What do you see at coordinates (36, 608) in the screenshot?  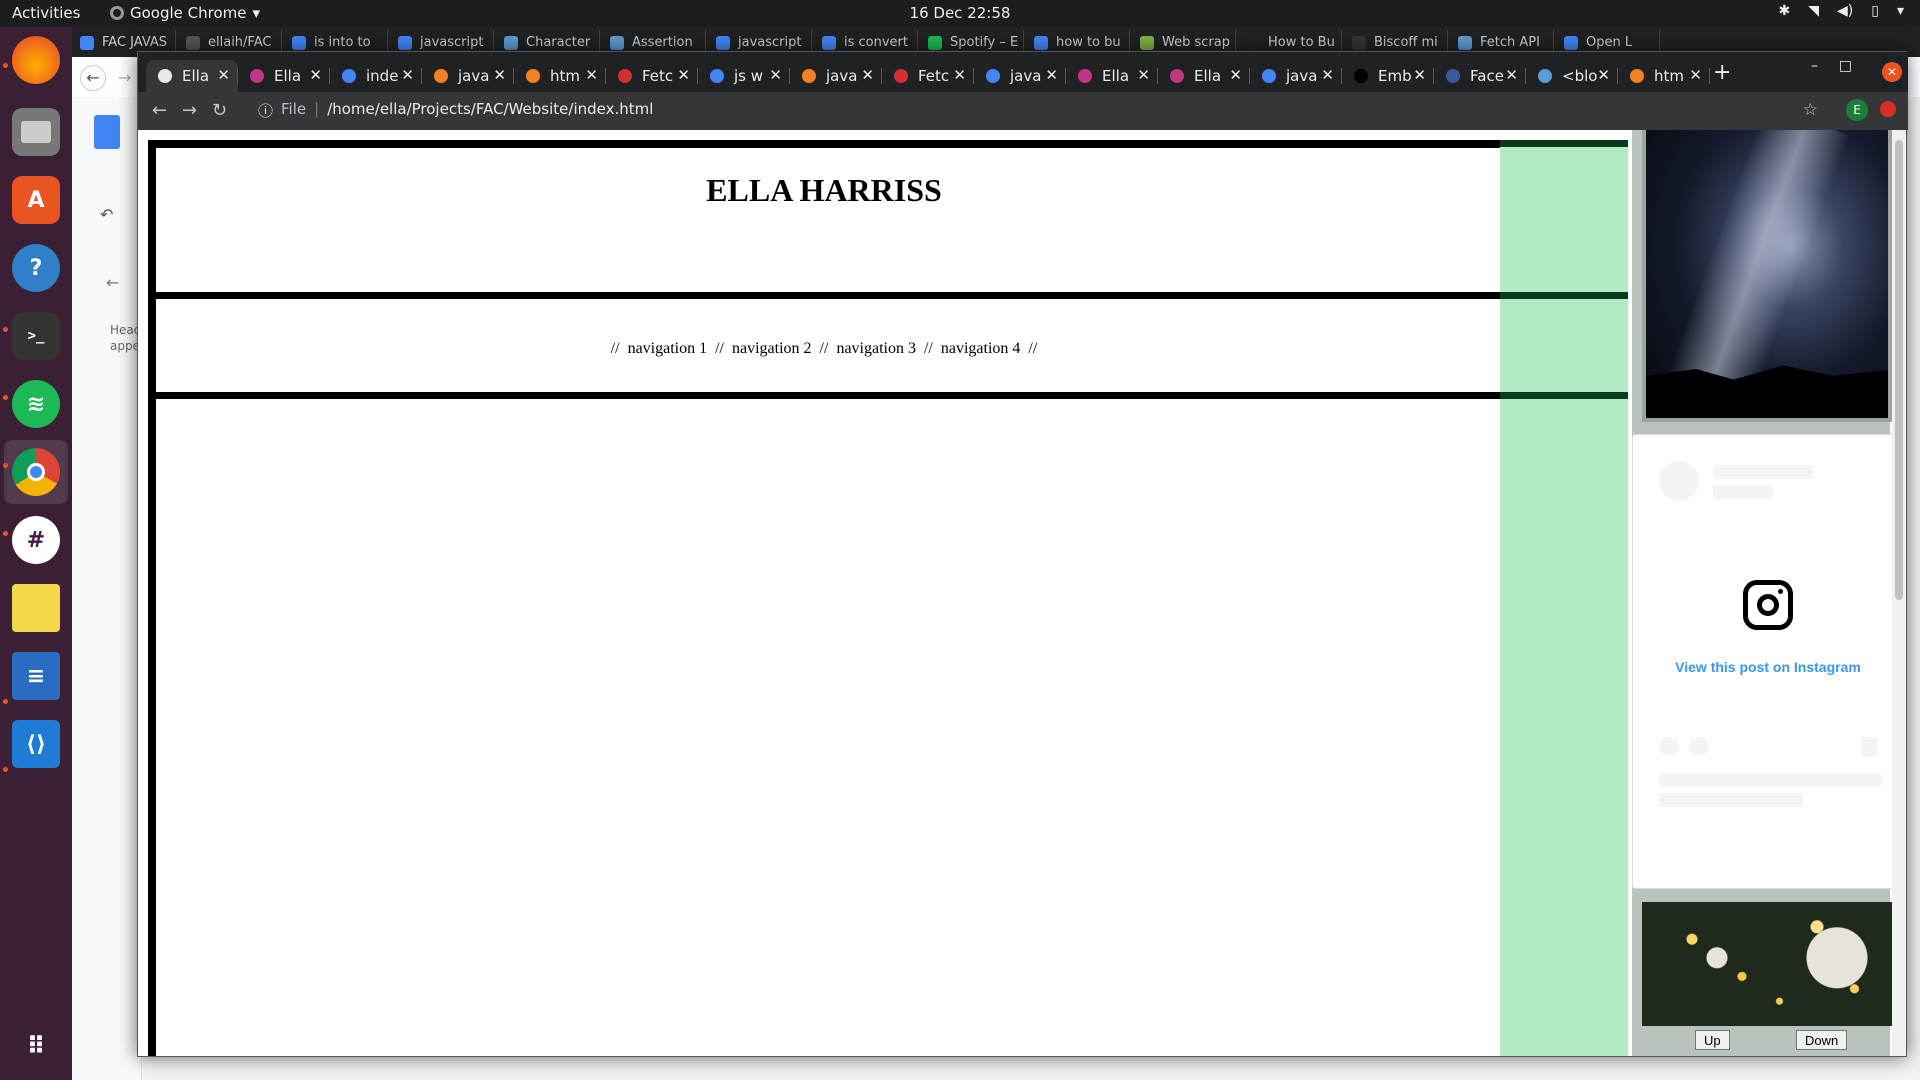 I see `sticky-notes-icon` at bounding box center [36, 608].